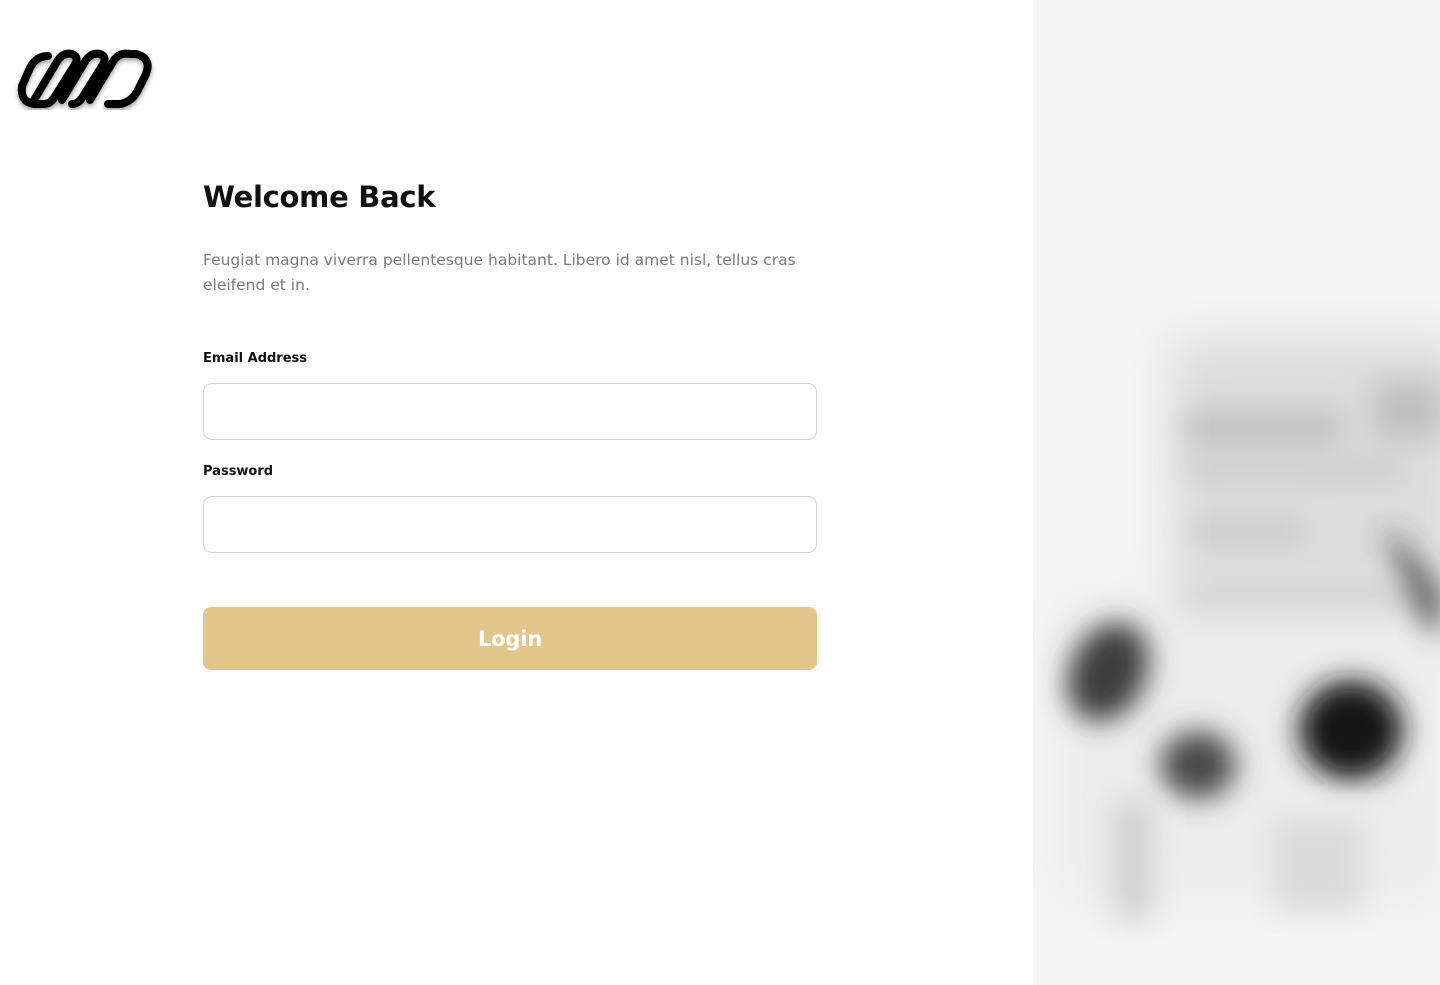  What do you see at coordinates (510, 411) in the screenshot?
I see `email-field` at bounding box center [510, 411].